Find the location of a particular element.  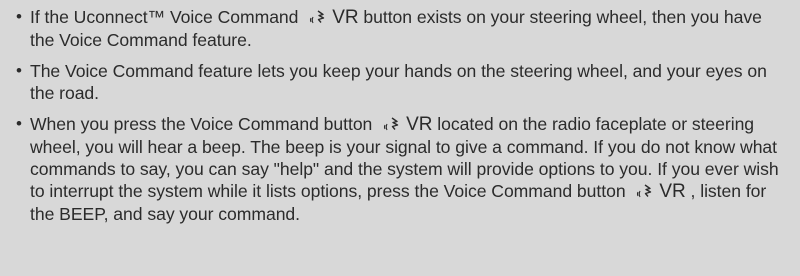

bullet-text: When you press the Voice Command button is located at coordinates (204, 124).